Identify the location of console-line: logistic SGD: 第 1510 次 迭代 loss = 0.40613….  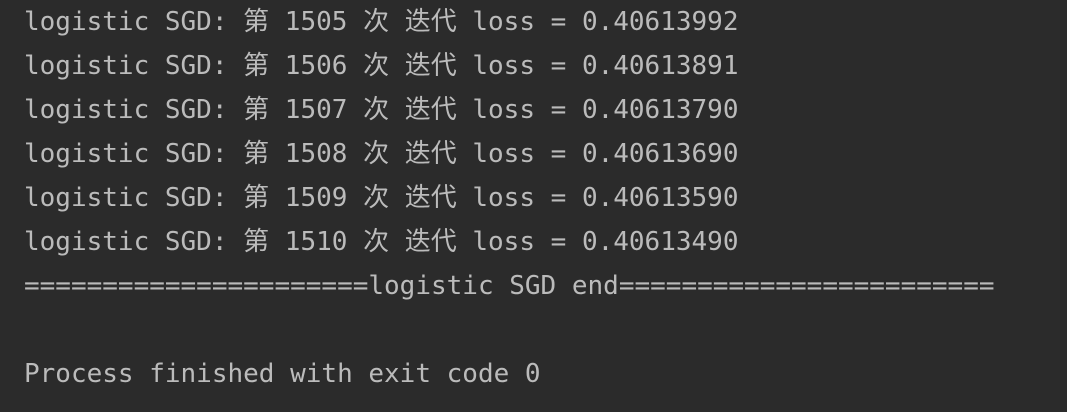
(381, 242).